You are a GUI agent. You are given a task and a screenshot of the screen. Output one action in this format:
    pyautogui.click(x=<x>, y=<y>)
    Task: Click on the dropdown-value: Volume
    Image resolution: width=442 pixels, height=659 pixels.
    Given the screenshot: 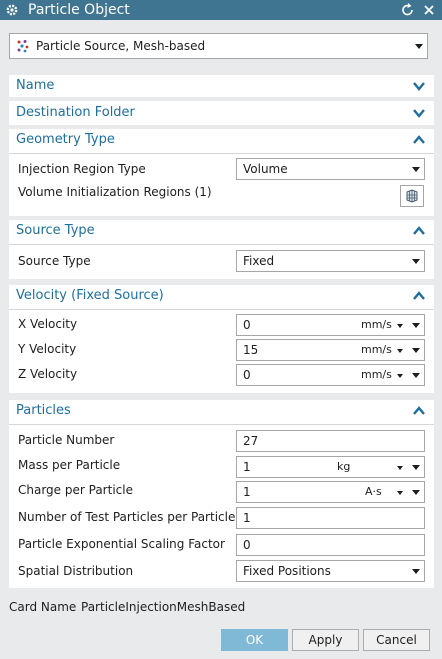 What is the action you would take?
    pyautogui.click(x=265, y=169)
    